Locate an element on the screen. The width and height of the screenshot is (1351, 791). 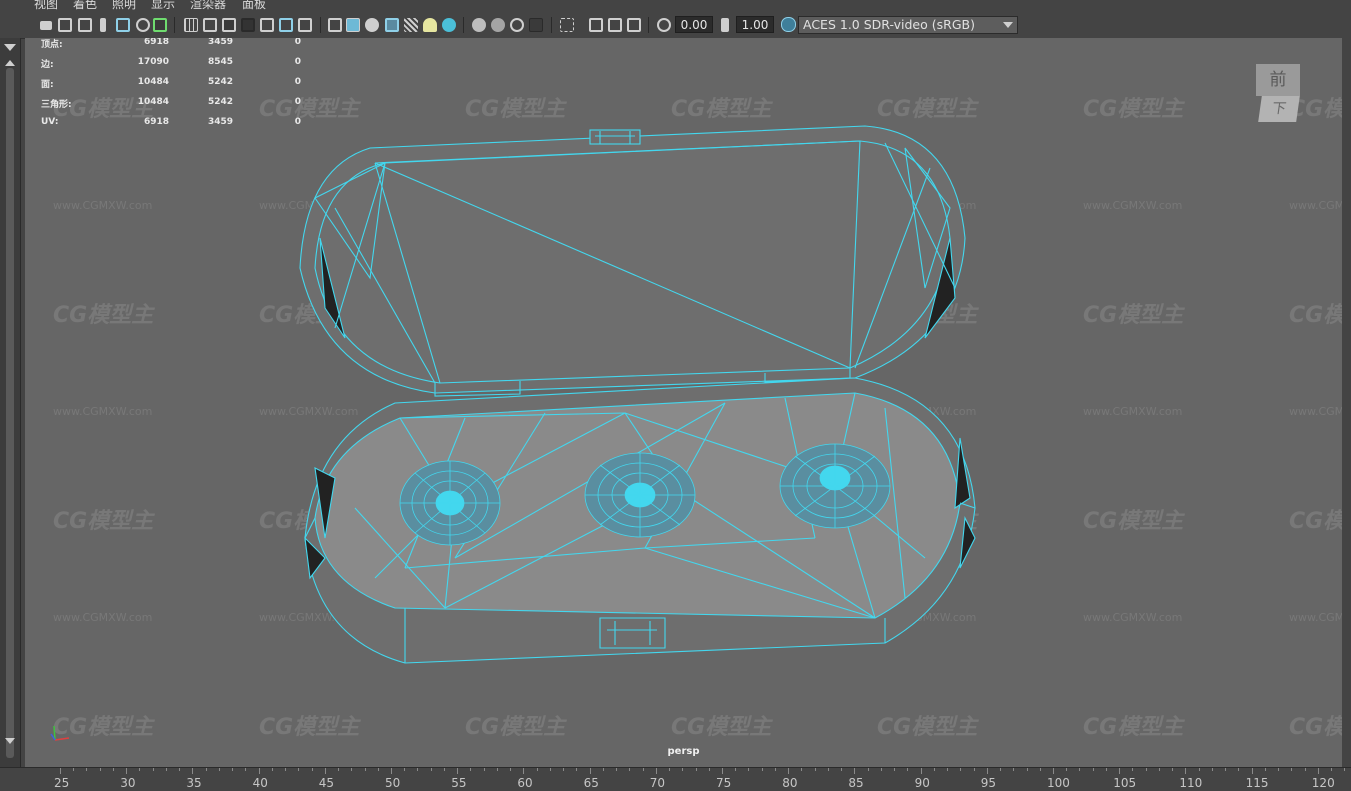
default-material-icon is located at coordinates (372, 25).